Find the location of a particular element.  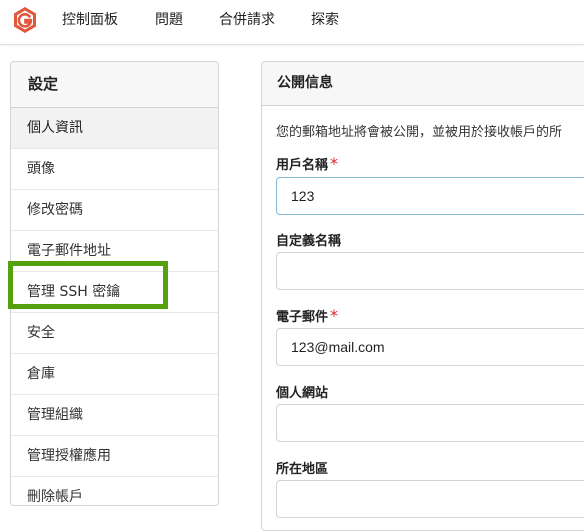

location-field-group: 所在地區 is located at coordinates (302, 467).